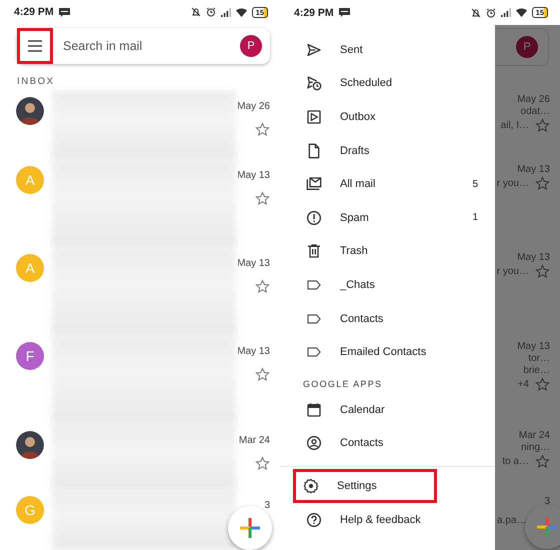  I want to click on drawer-item: _Chats, so click(387, 285).